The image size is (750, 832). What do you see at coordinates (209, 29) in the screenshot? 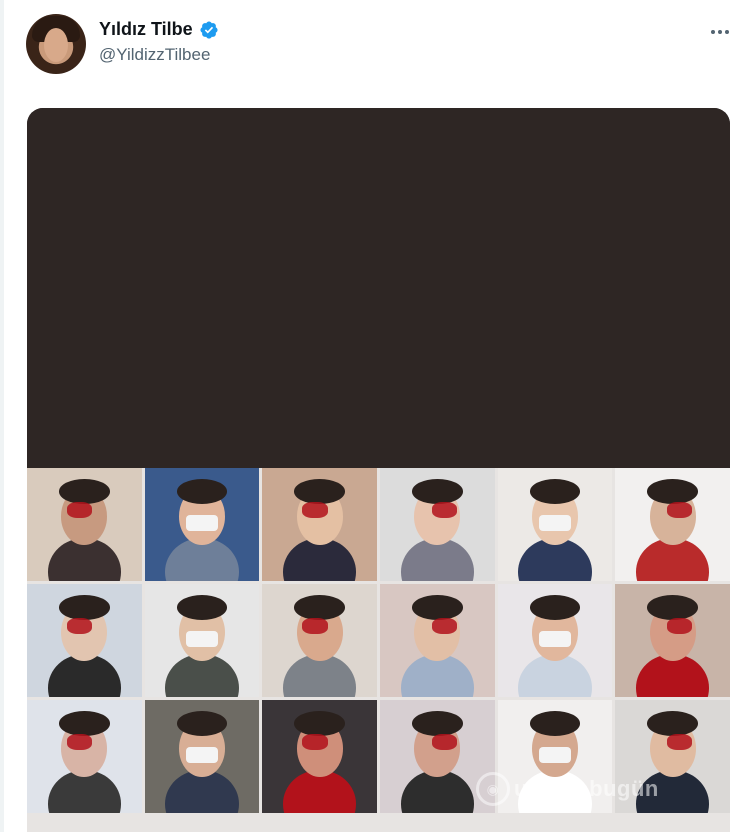
I see `verified-badge-icon` at bounding box center [209, 29].